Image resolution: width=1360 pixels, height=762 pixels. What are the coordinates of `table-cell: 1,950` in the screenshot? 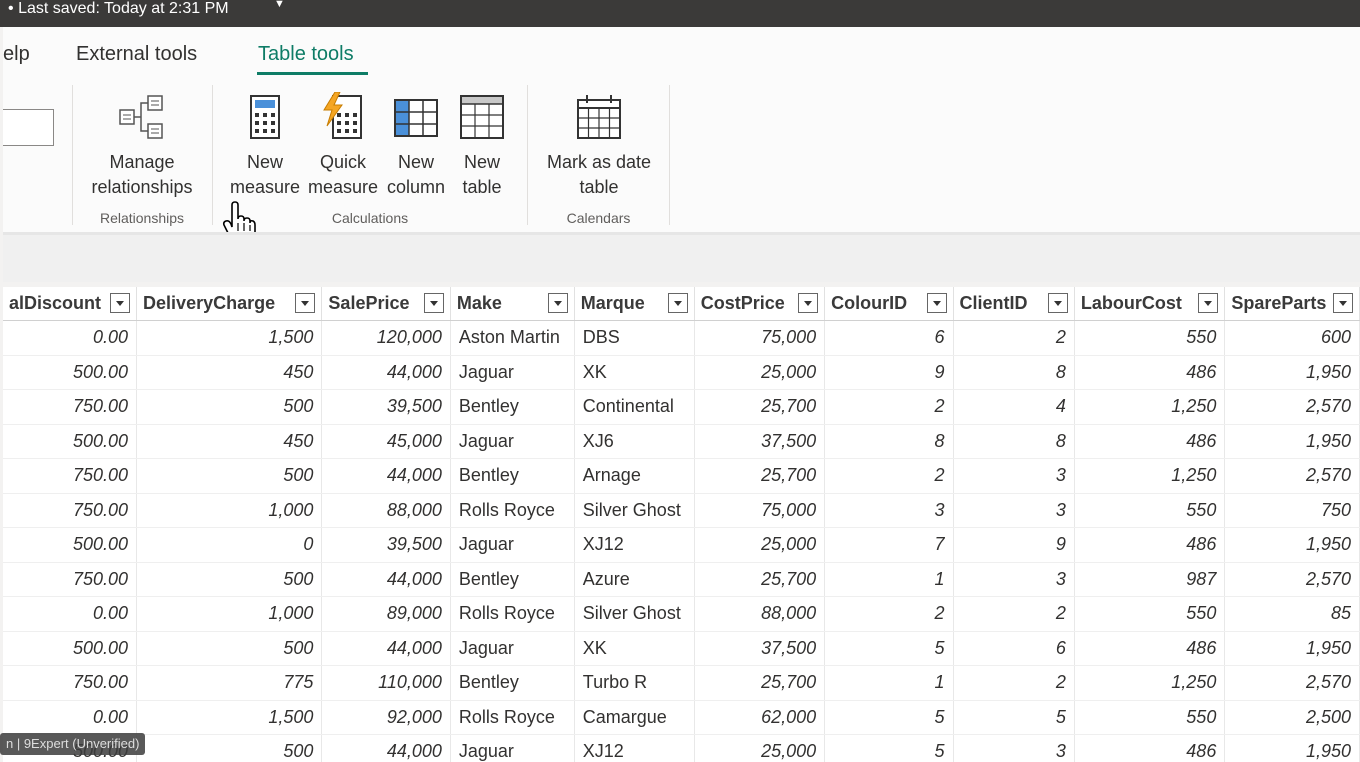 It's located at (1292, 372).